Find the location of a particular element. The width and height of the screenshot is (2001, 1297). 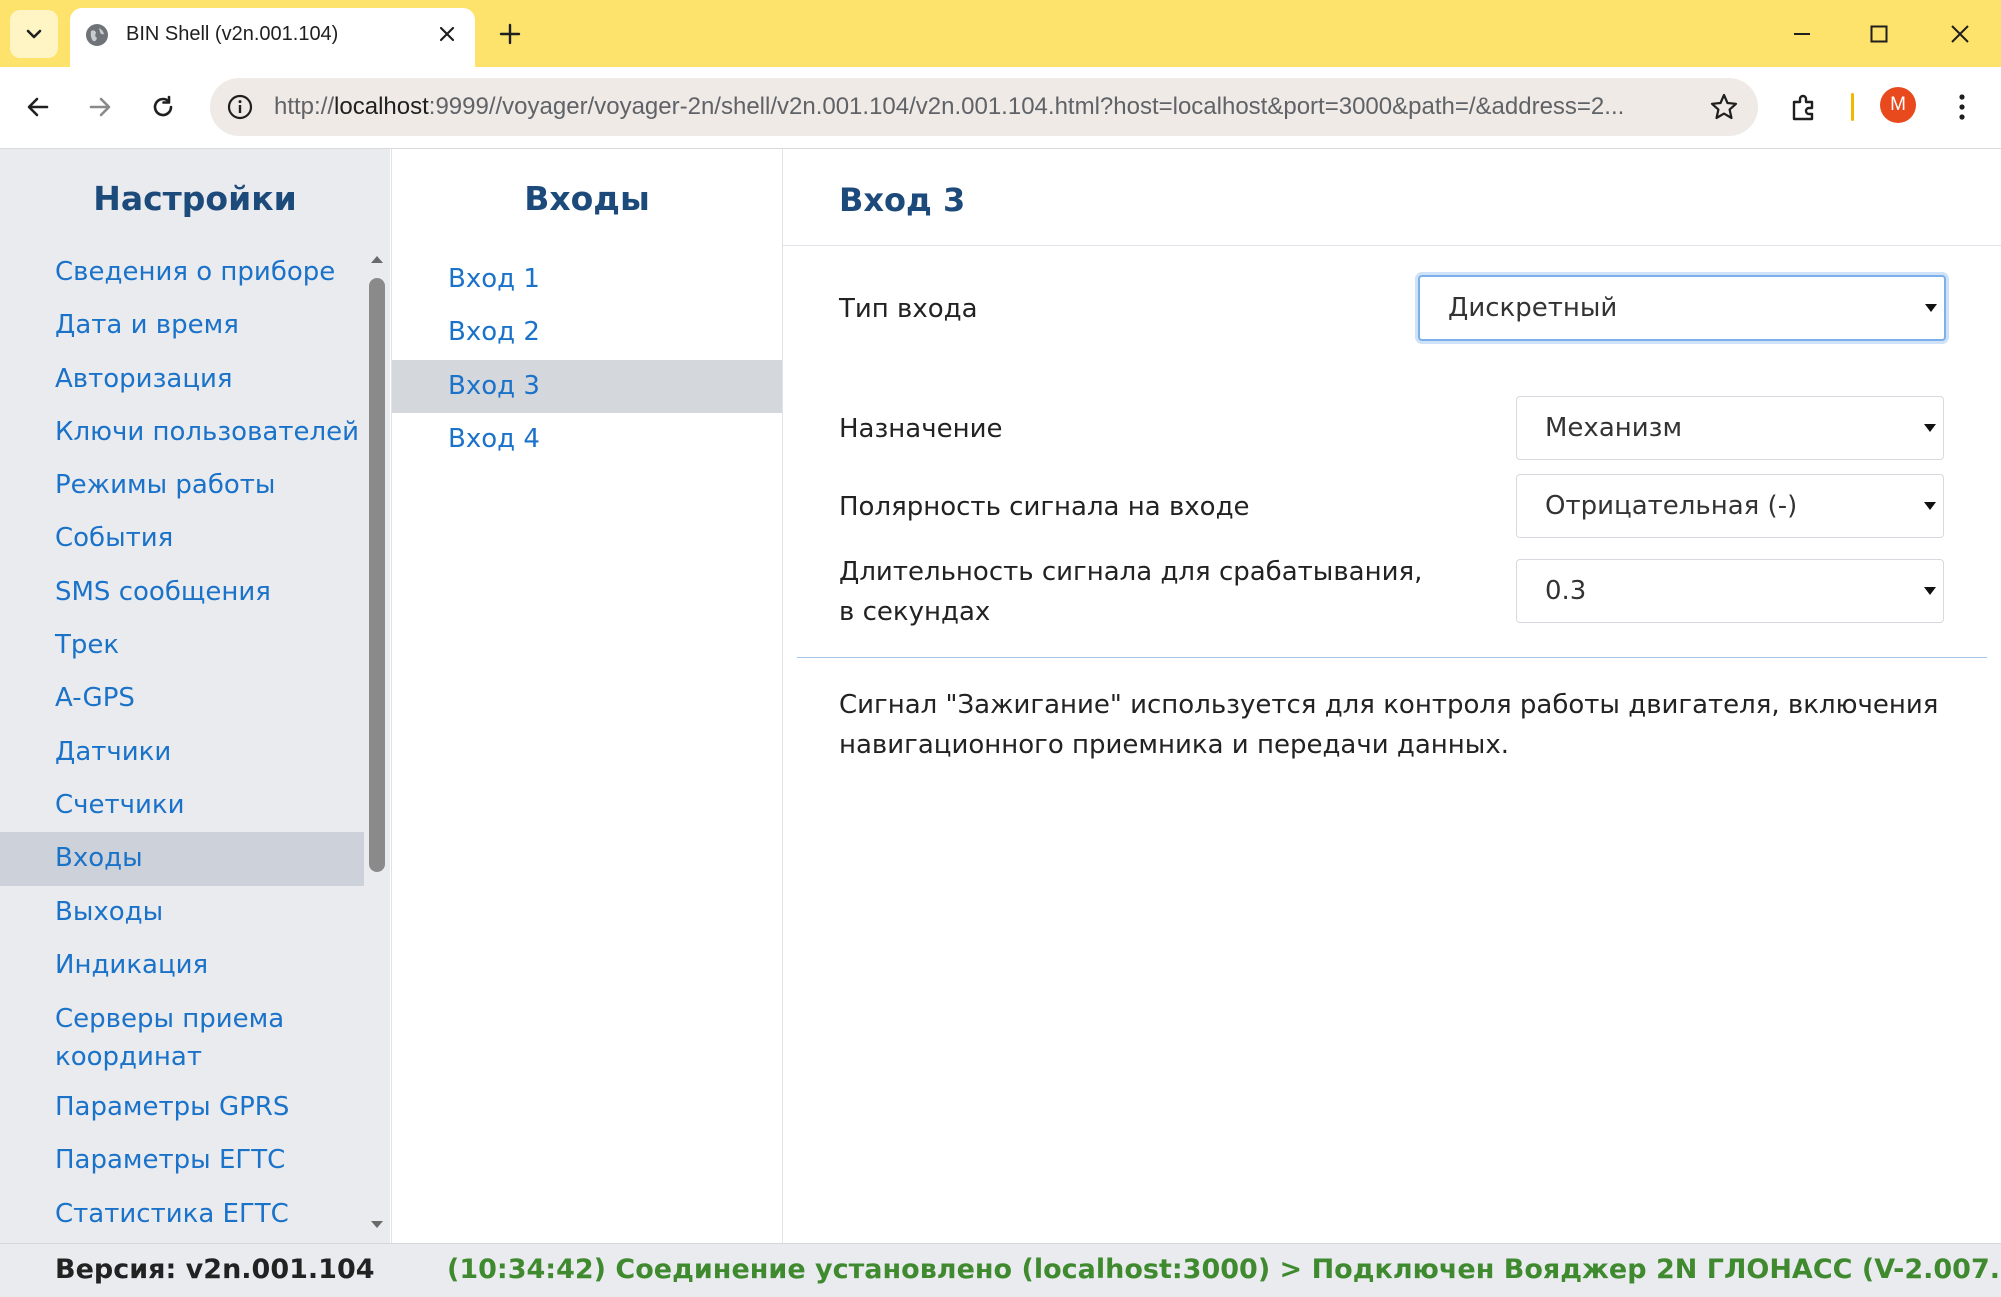

purpose-select: Механизм is located at coordinates (1730, 428).